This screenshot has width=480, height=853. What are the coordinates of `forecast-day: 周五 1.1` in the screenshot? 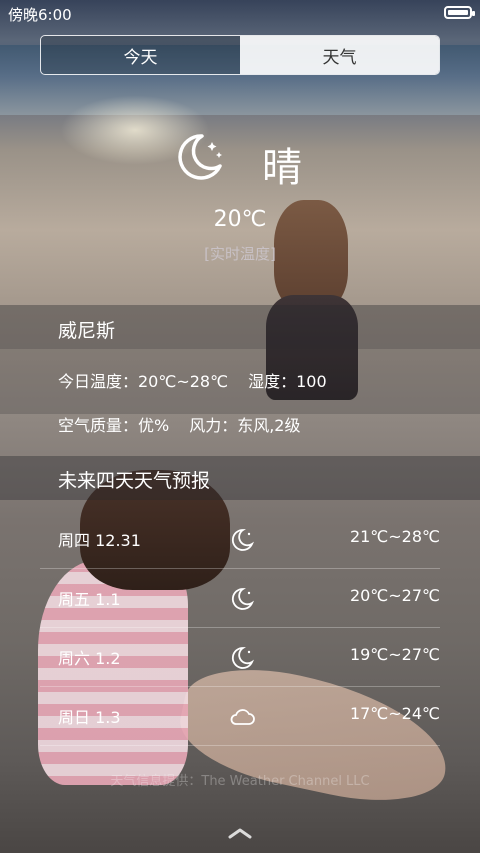 It's located at (89, 599).